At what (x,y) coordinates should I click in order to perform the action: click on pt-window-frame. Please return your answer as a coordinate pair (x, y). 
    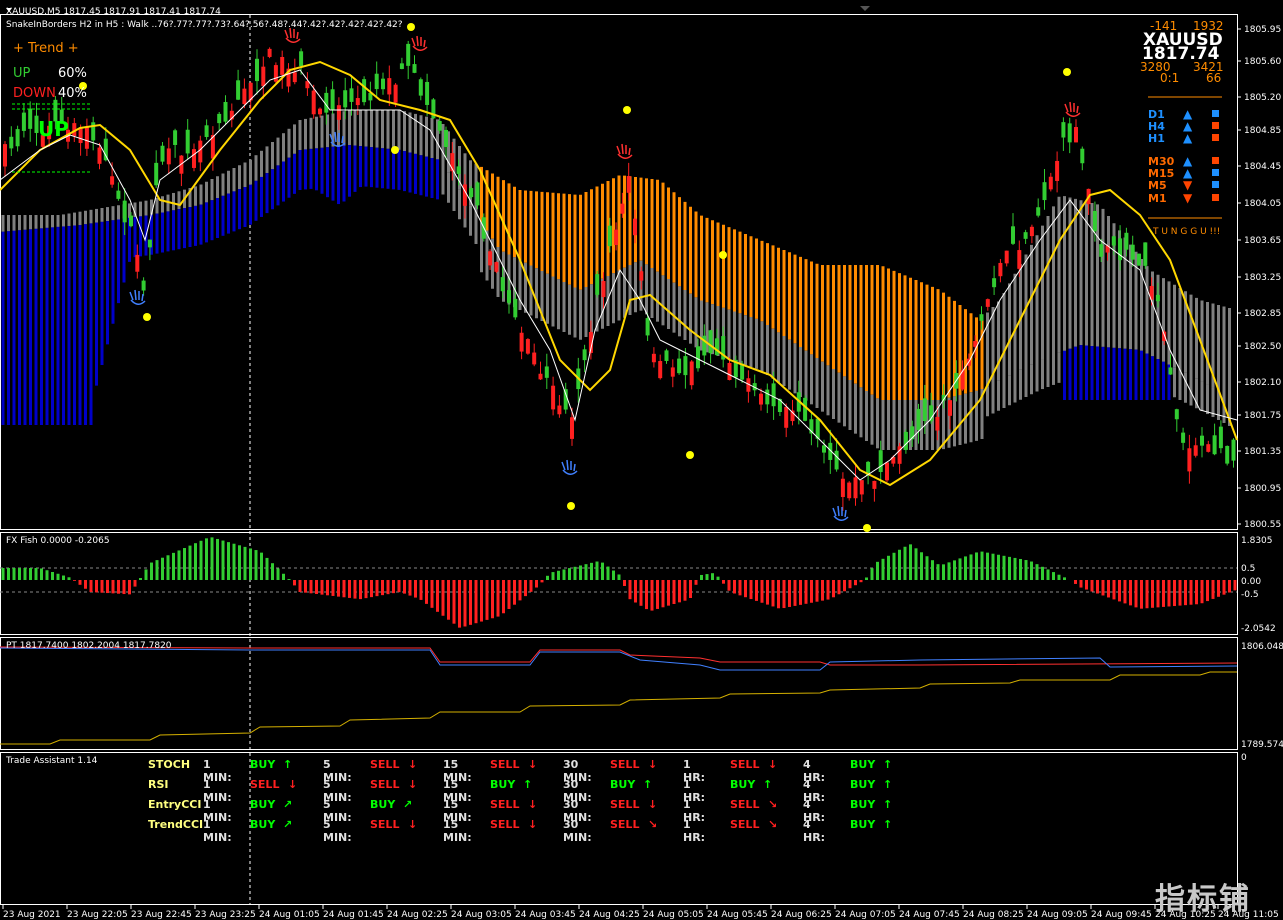
    Looking at the image, I should click on (619, 693).